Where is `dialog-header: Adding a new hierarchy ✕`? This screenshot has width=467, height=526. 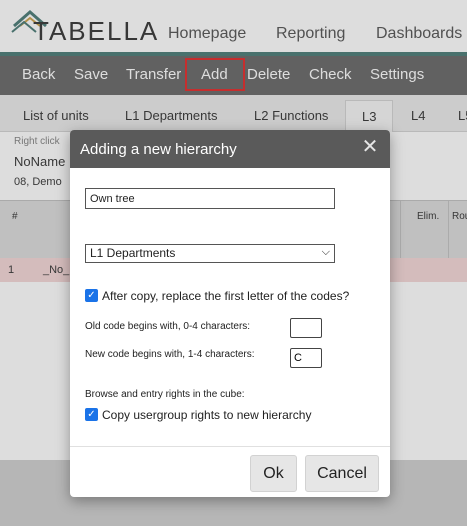
dialog-header: Adding a new hierarchy ✕ is located at coordinates (230, 149).